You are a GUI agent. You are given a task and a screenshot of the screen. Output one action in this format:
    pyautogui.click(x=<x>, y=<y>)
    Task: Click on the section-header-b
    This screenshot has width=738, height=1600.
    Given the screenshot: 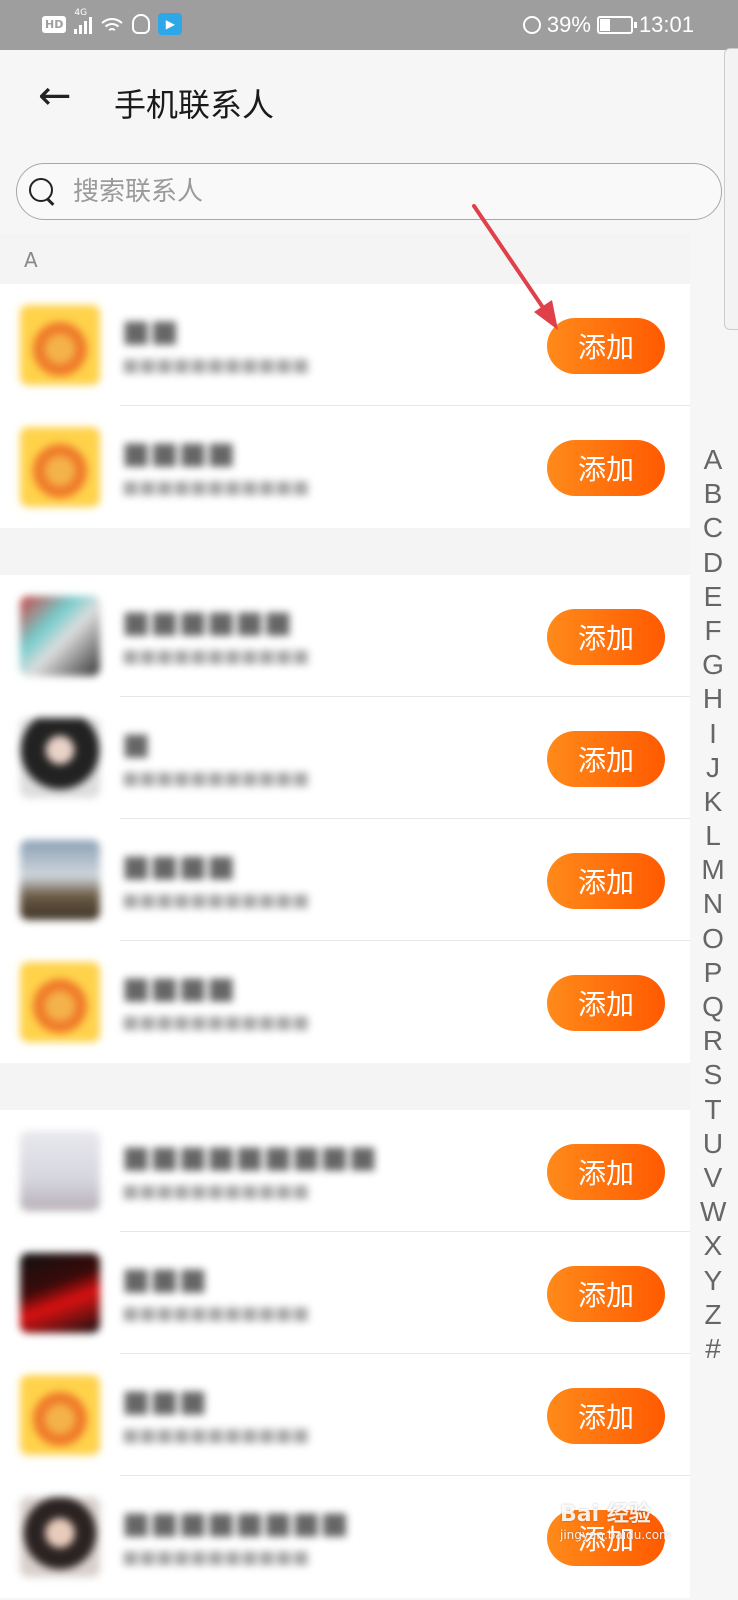 What is the action you would take?
    pyautogui.click(x=345, y=554)
    